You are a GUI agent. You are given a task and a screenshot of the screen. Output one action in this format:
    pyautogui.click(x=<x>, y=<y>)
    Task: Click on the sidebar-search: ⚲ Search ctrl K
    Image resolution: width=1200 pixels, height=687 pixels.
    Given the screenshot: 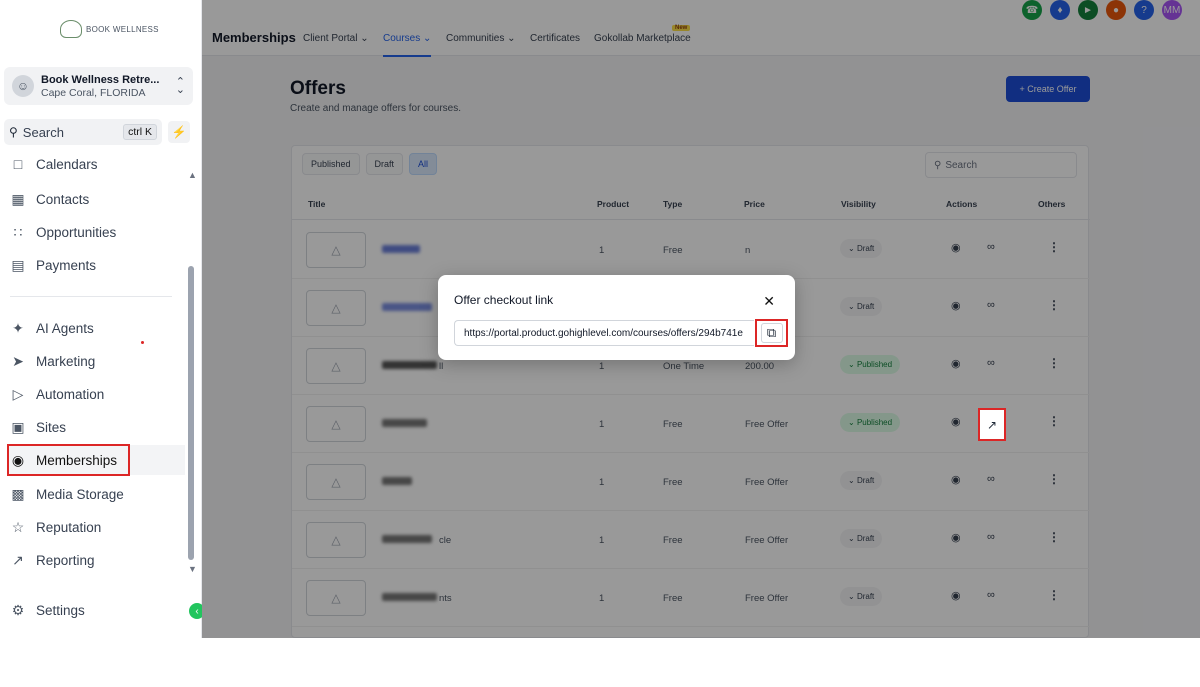 What is the action you would take?
    pyautogui.click(x=83, y=132)
    